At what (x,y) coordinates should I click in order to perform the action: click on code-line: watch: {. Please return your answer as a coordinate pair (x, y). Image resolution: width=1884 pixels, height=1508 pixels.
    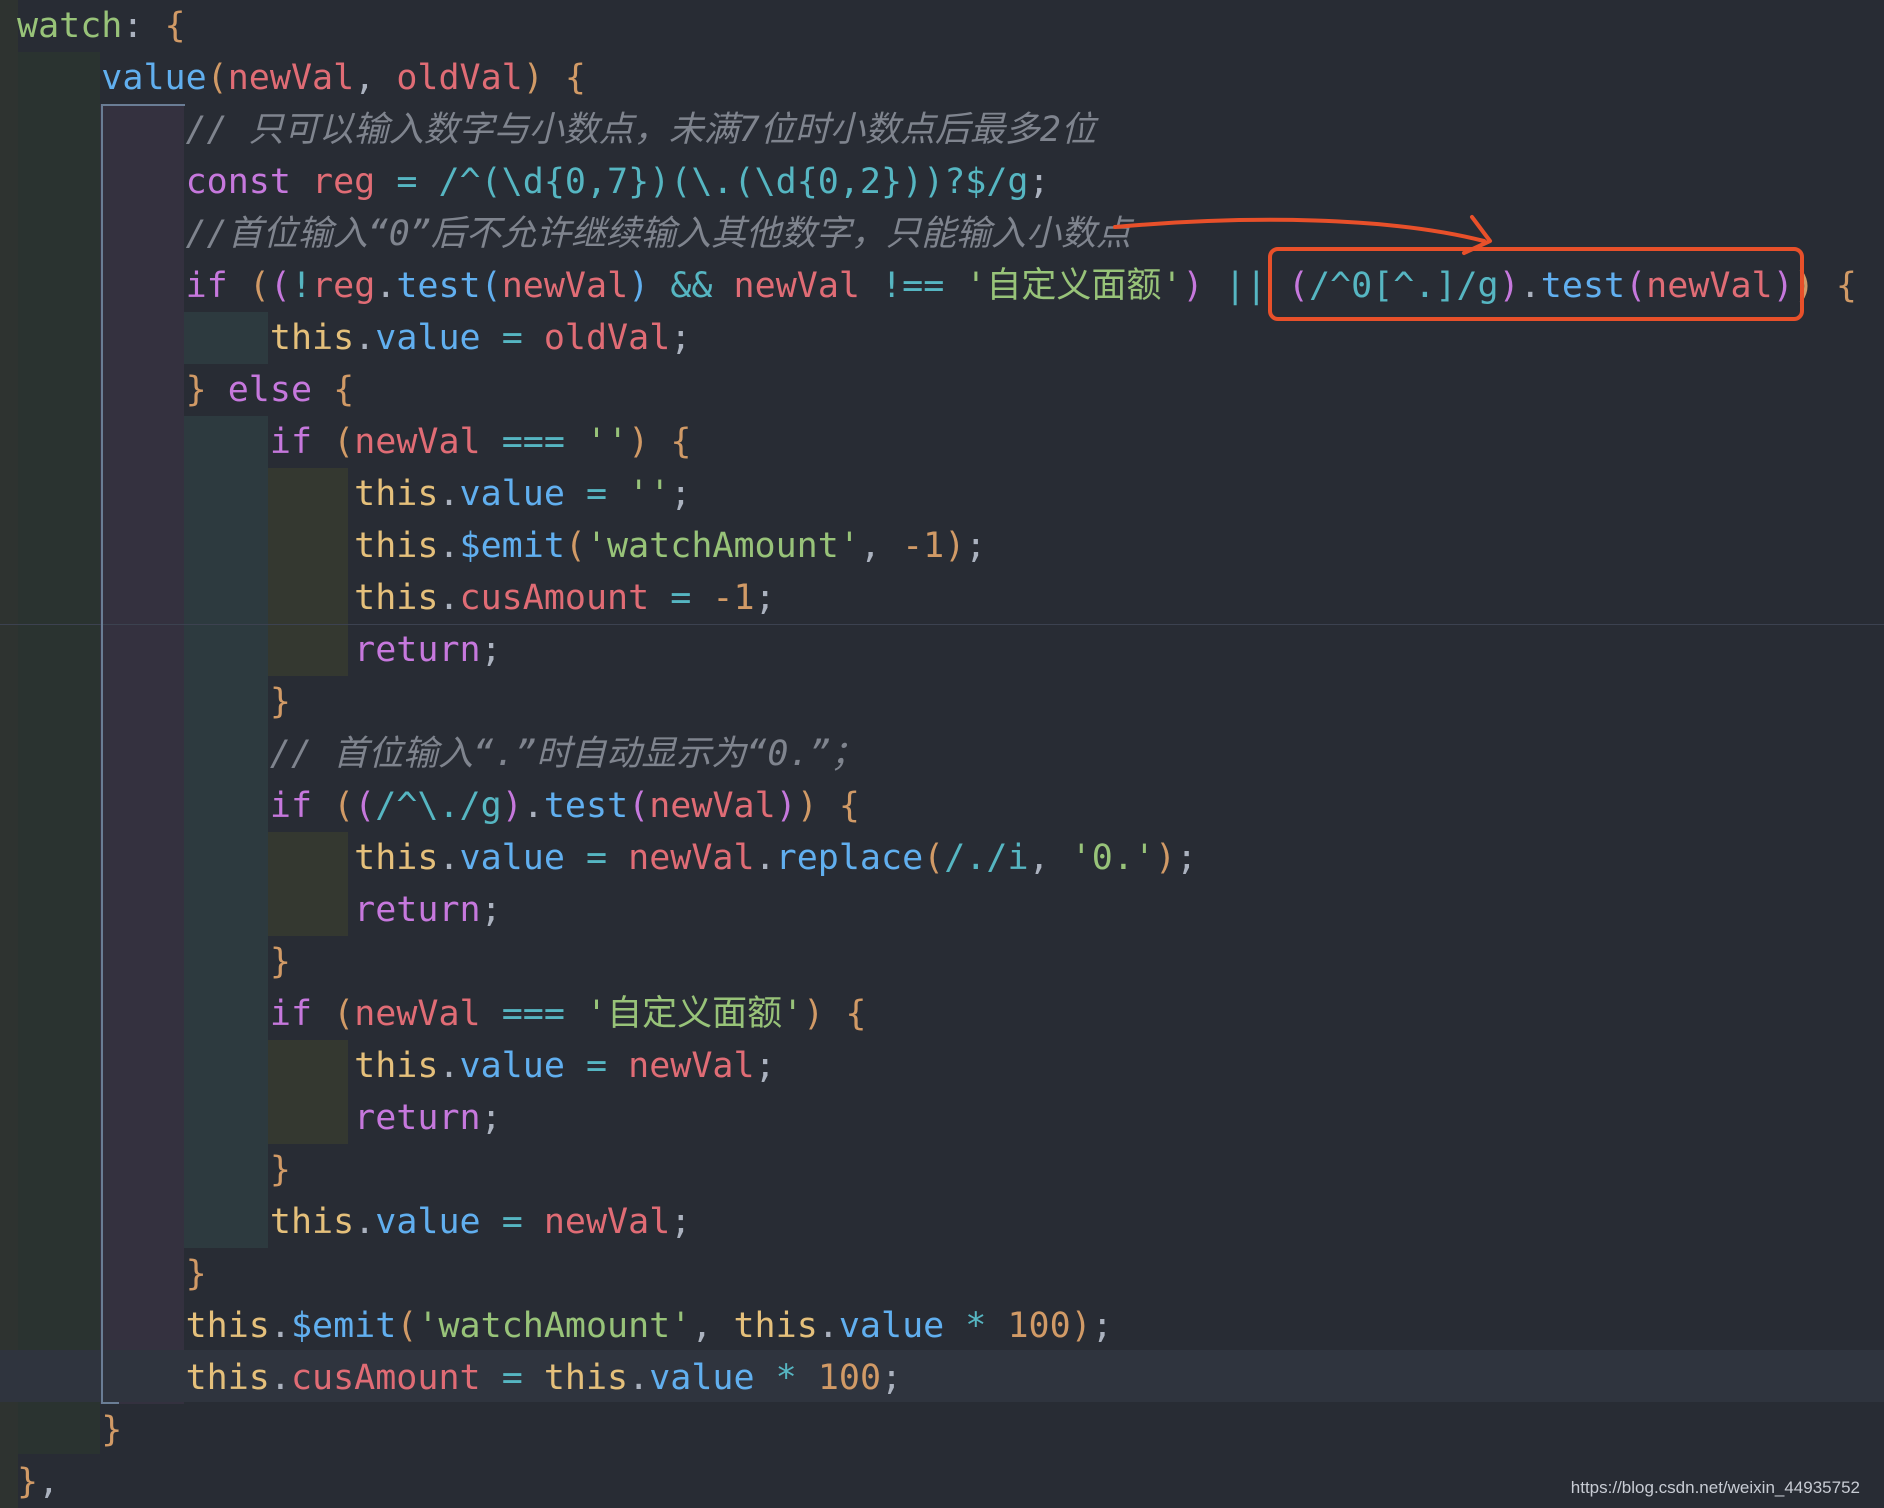
    Looking at the image, I should click on (937, 26).